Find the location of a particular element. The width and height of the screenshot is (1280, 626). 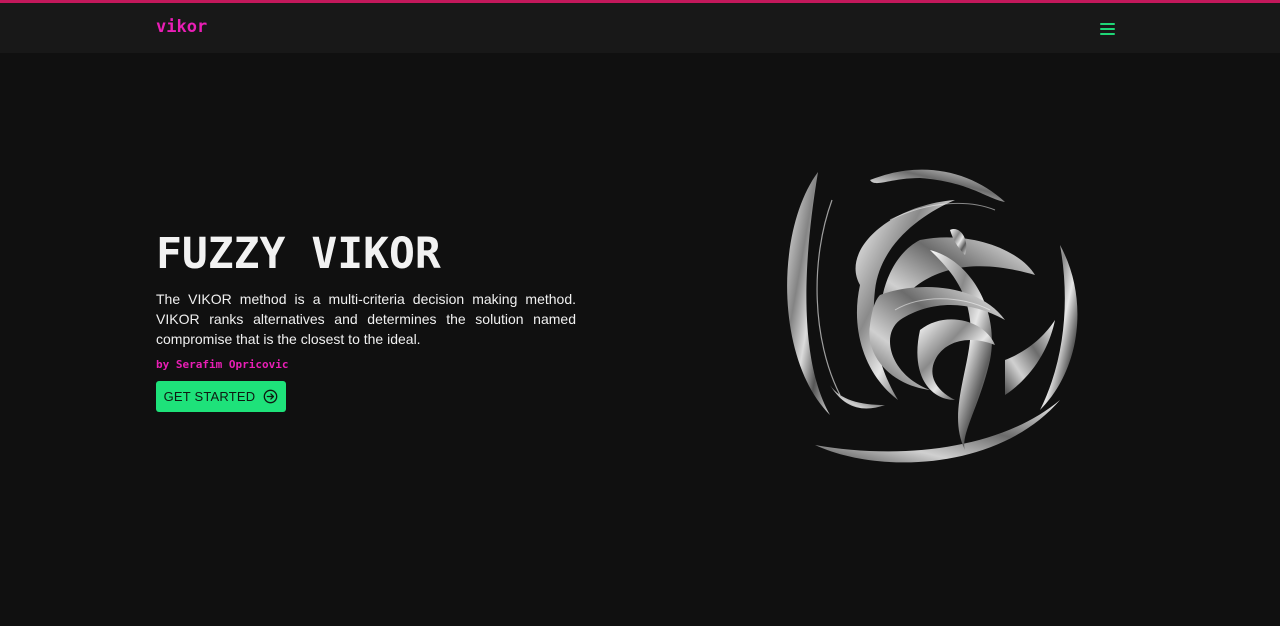

get-started-label: GET STARTED is located at coordinates (209, 396).